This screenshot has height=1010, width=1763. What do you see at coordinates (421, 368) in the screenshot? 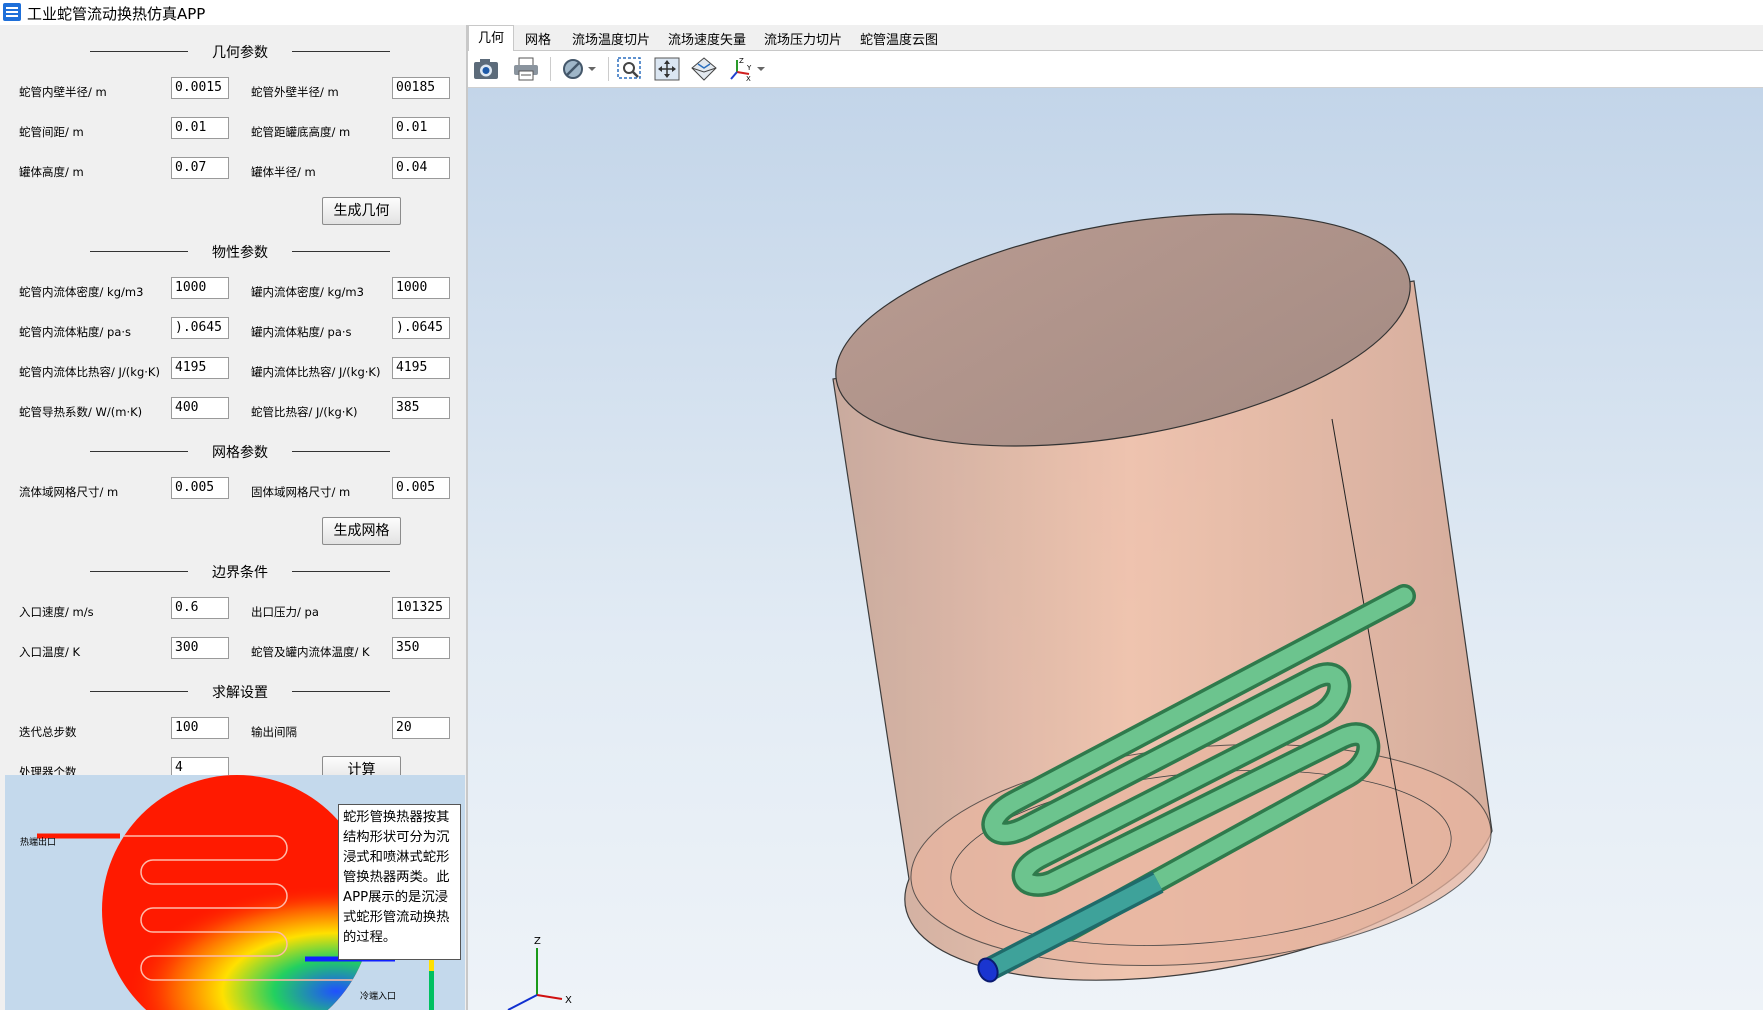
I see `tank-cp-input: 4195` at bounding box center [421, 368].